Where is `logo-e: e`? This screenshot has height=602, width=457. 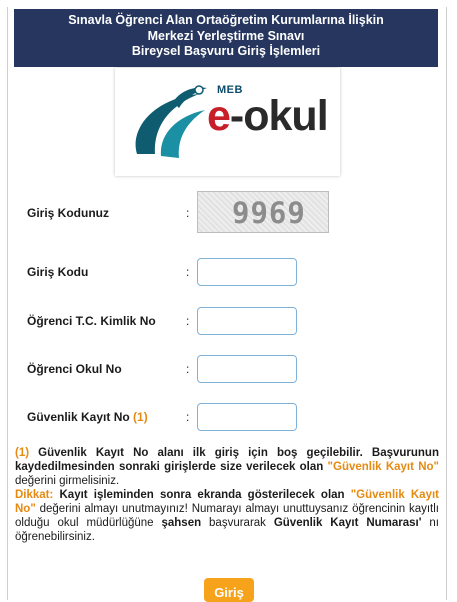
logo-e: e is located at coordinates (219, 116).